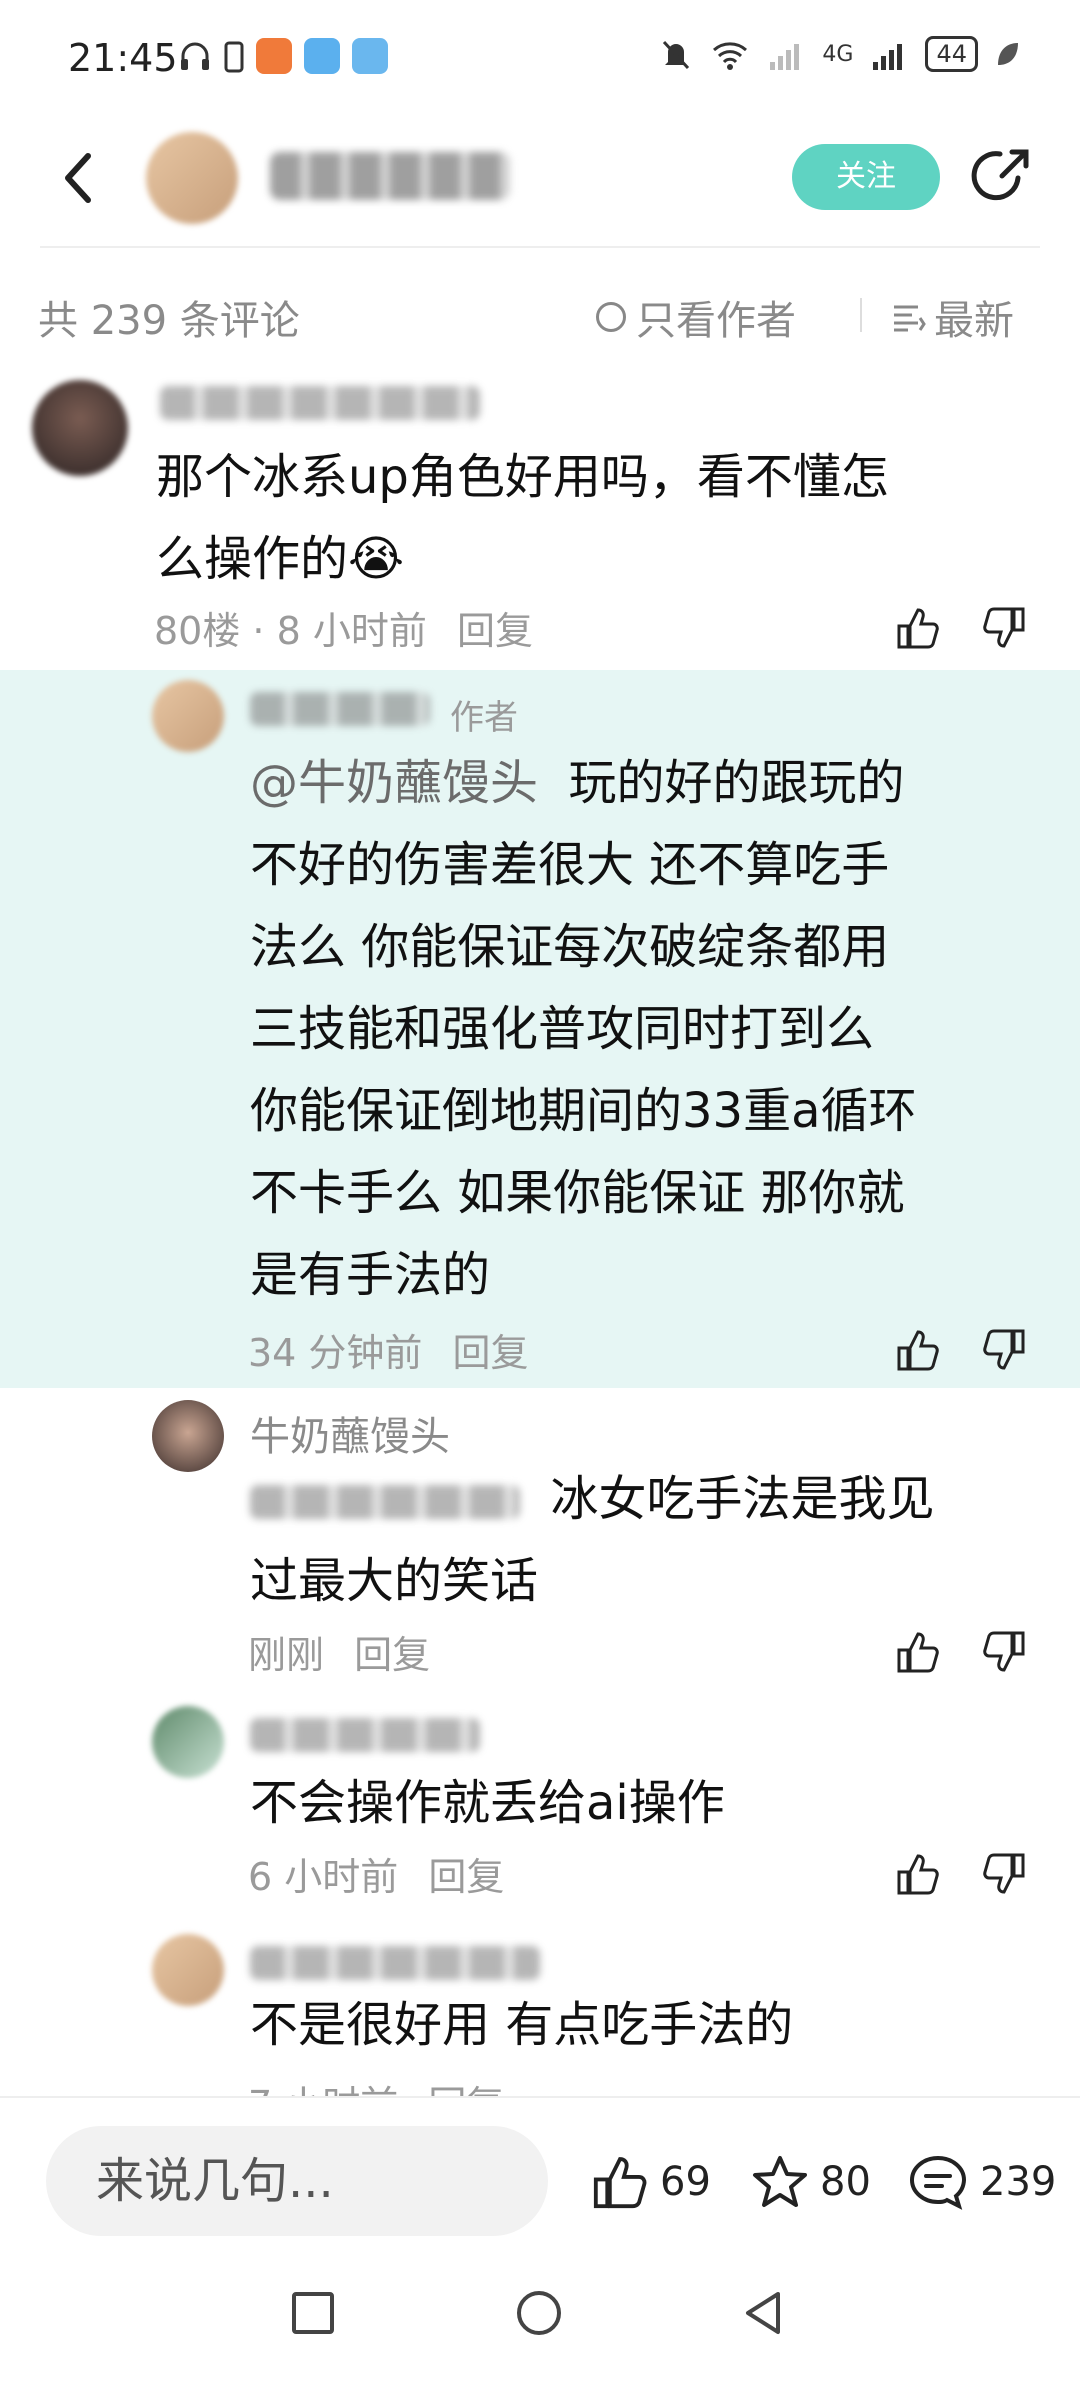 This screenshot has width=1080, height=2382. I want to click on star-icon, so click(780, 2181).